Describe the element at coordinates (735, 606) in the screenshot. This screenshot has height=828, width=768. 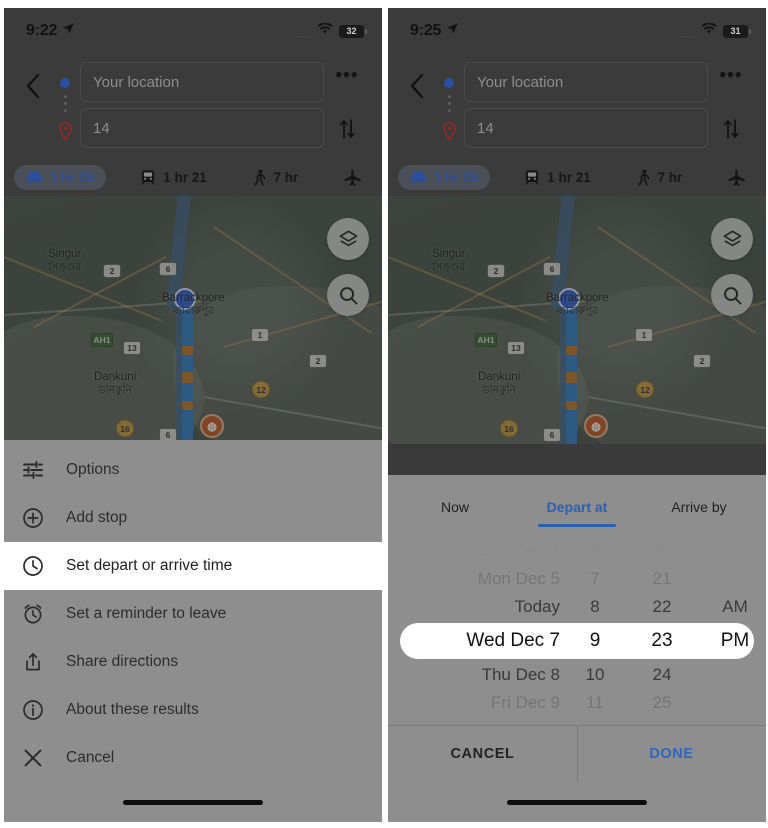
I see `wheel-ampm-cell: AM` at that location.